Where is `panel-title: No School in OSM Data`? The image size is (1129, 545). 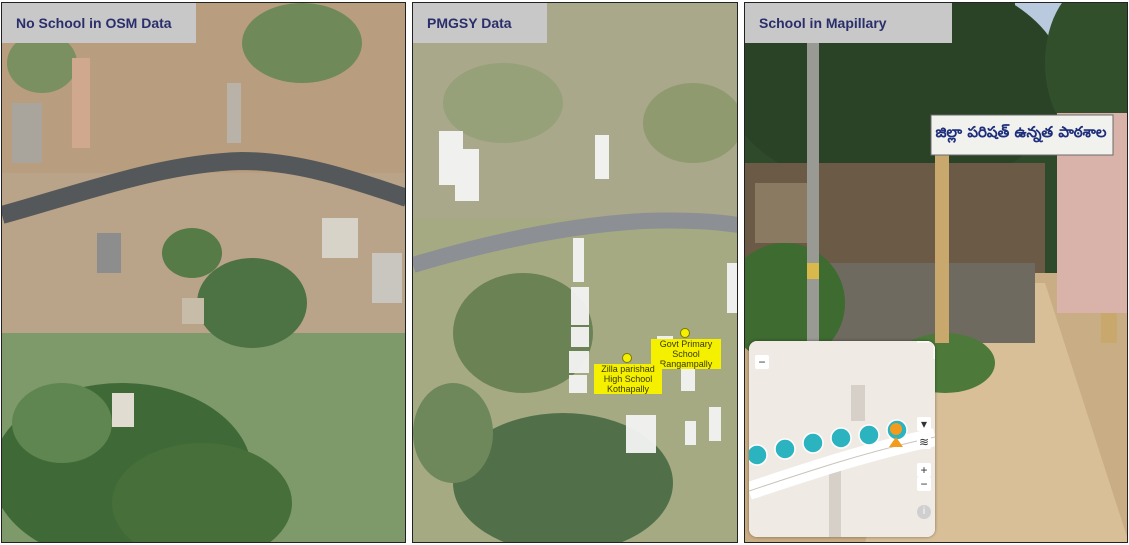 panel-title: No School in OSM Data is located at coordinates (99, 23).